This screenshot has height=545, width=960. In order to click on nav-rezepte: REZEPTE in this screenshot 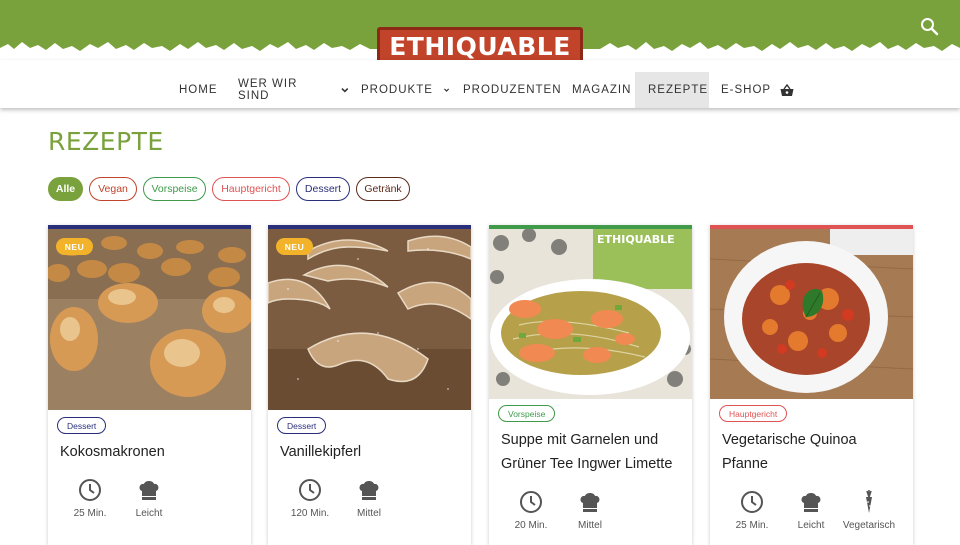, I will do `click(672, 90)`.